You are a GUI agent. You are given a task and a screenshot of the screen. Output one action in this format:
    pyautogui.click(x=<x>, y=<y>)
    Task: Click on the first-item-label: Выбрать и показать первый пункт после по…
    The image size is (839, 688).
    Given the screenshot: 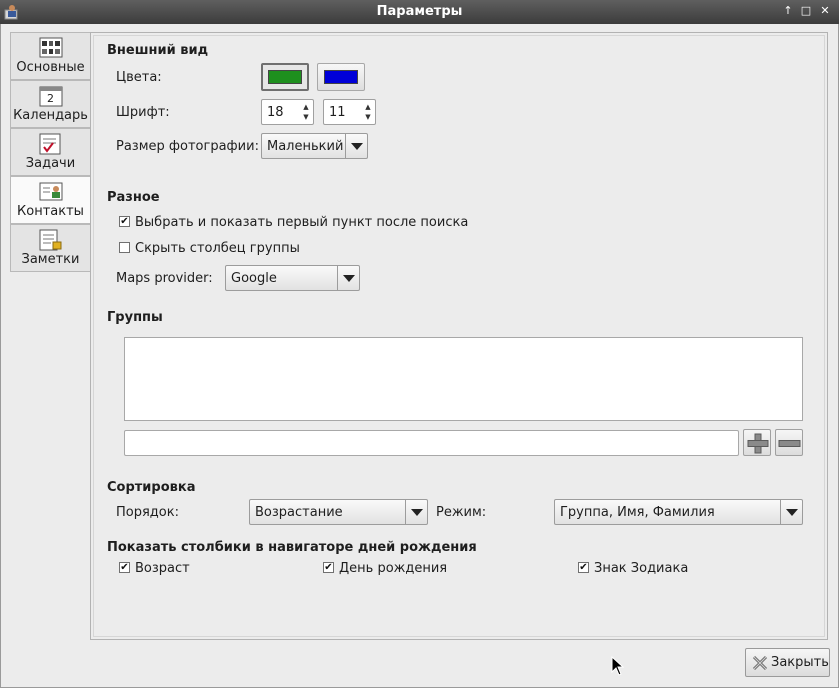 What is the action you would take?
    pyautogui.click(x=302, y=222)
    